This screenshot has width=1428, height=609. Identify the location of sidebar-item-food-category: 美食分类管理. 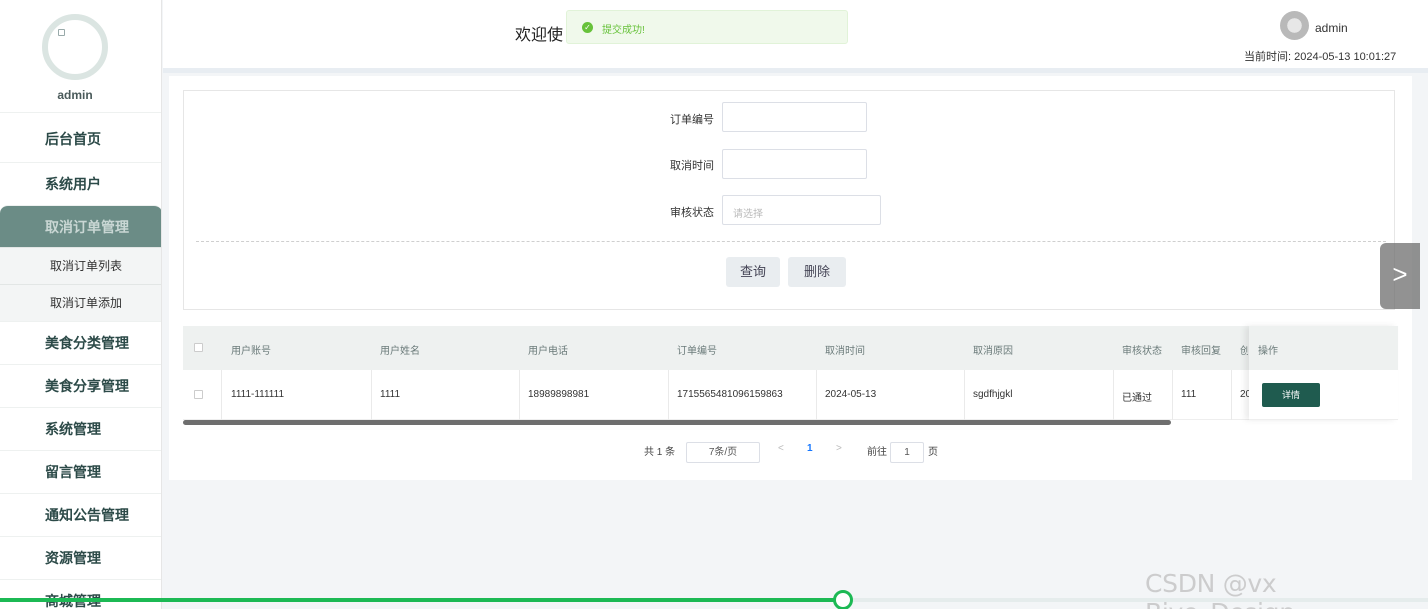
(80, 342).